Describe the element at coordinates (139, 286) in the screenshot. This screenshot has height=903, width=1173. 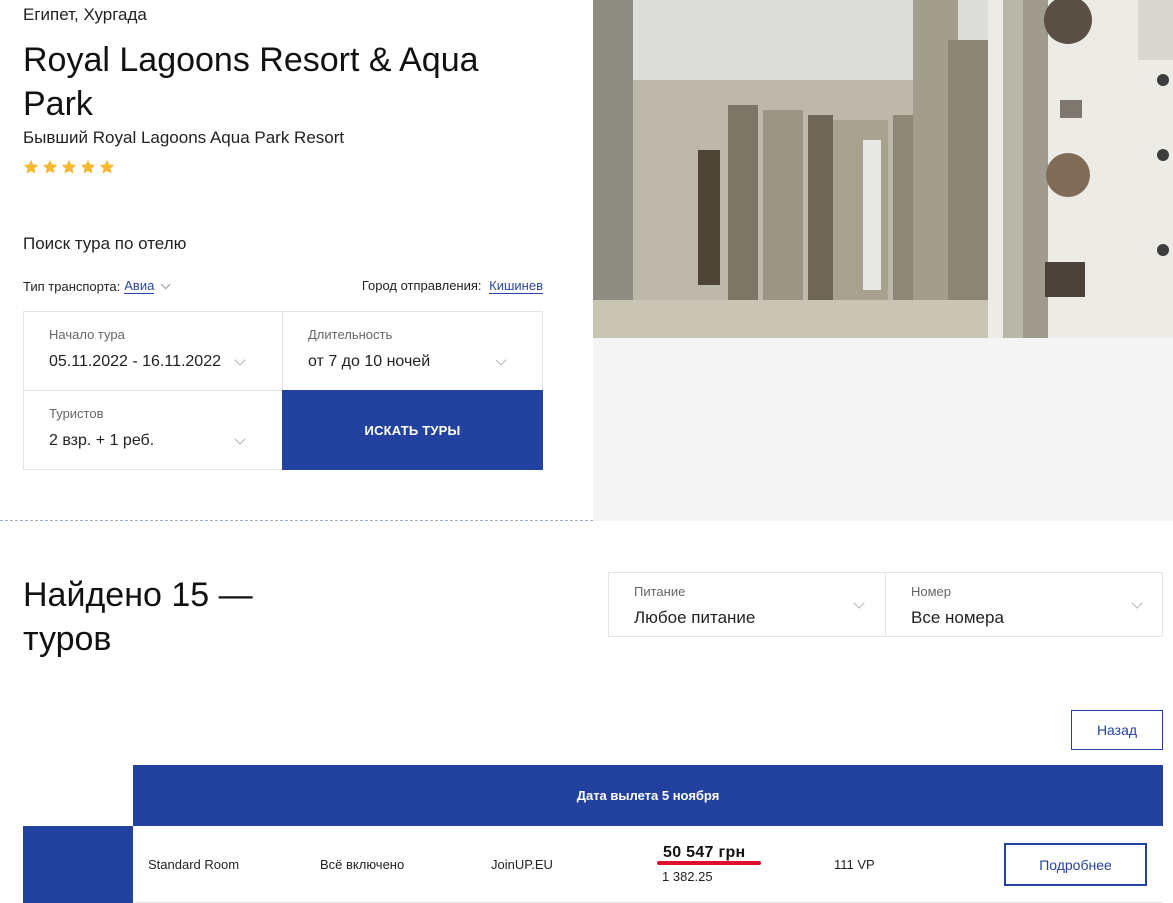
I see `transport-value: Авиа` at that location.